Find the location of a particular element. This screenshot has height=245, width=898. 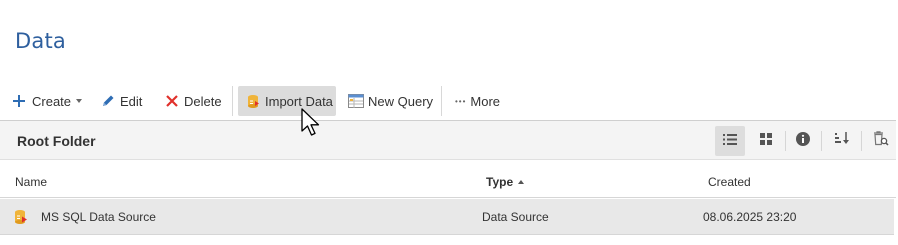

grid-header: Name Type Created is located at coordinates (448, 180).